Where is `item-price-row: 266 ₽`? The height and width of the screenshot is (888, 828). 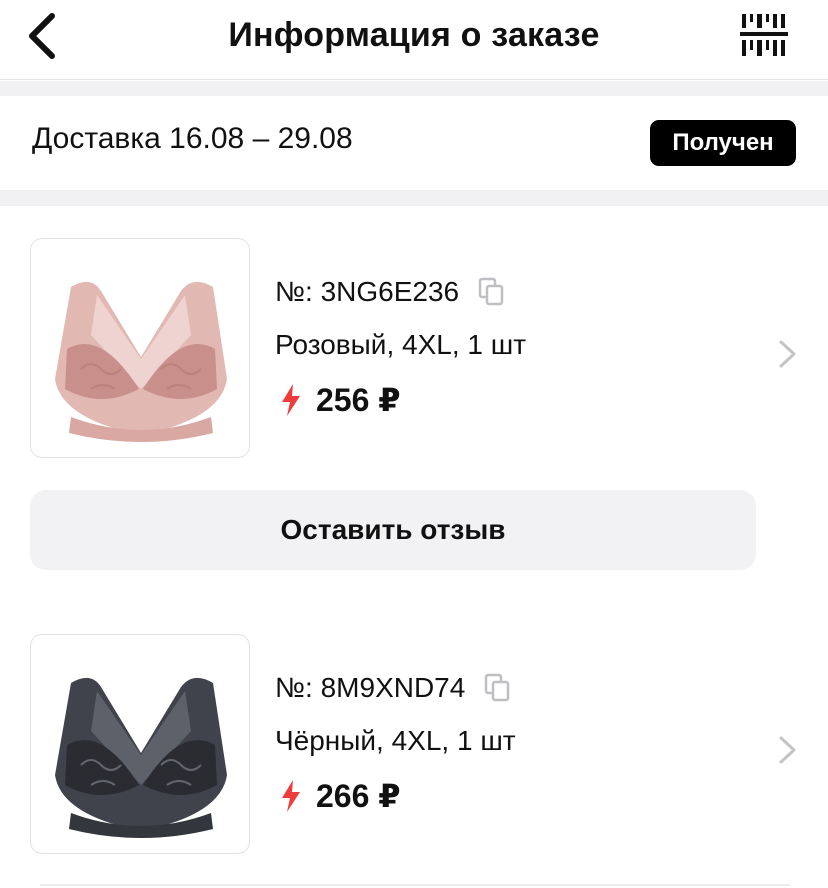 item-price-row: 266 ₽ is located at coordinates (339, 796).